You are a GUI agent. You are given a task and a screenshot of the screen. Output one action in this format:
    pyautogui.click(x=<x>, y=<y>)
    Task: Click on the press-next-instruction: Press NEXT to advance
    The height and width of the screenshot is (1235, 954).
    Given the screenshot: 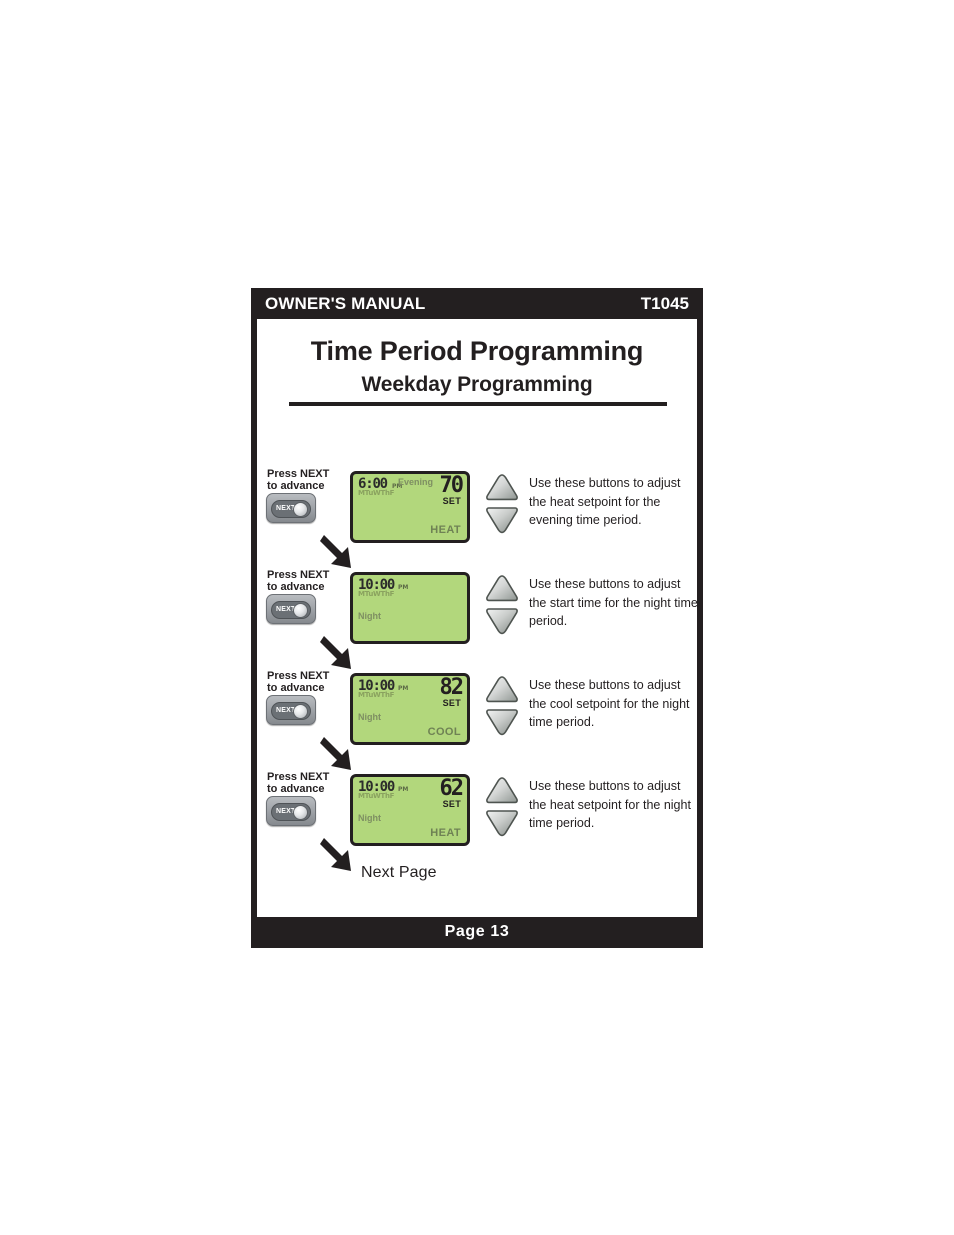 What is the action you would take?
    pyautogui.click(x=298, y=480)
    